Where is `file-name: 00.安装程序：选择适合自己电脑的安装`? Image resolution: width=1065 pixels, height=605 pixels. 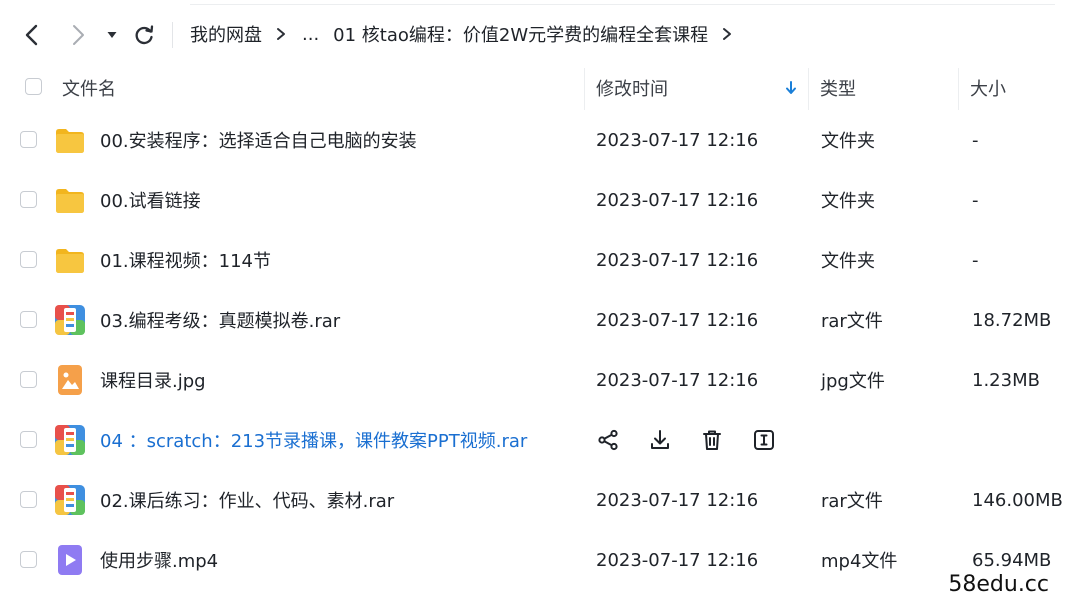
file-name: 00.安装程序：选择适合自己电脑的安装 is located at coordinates (258, 140).